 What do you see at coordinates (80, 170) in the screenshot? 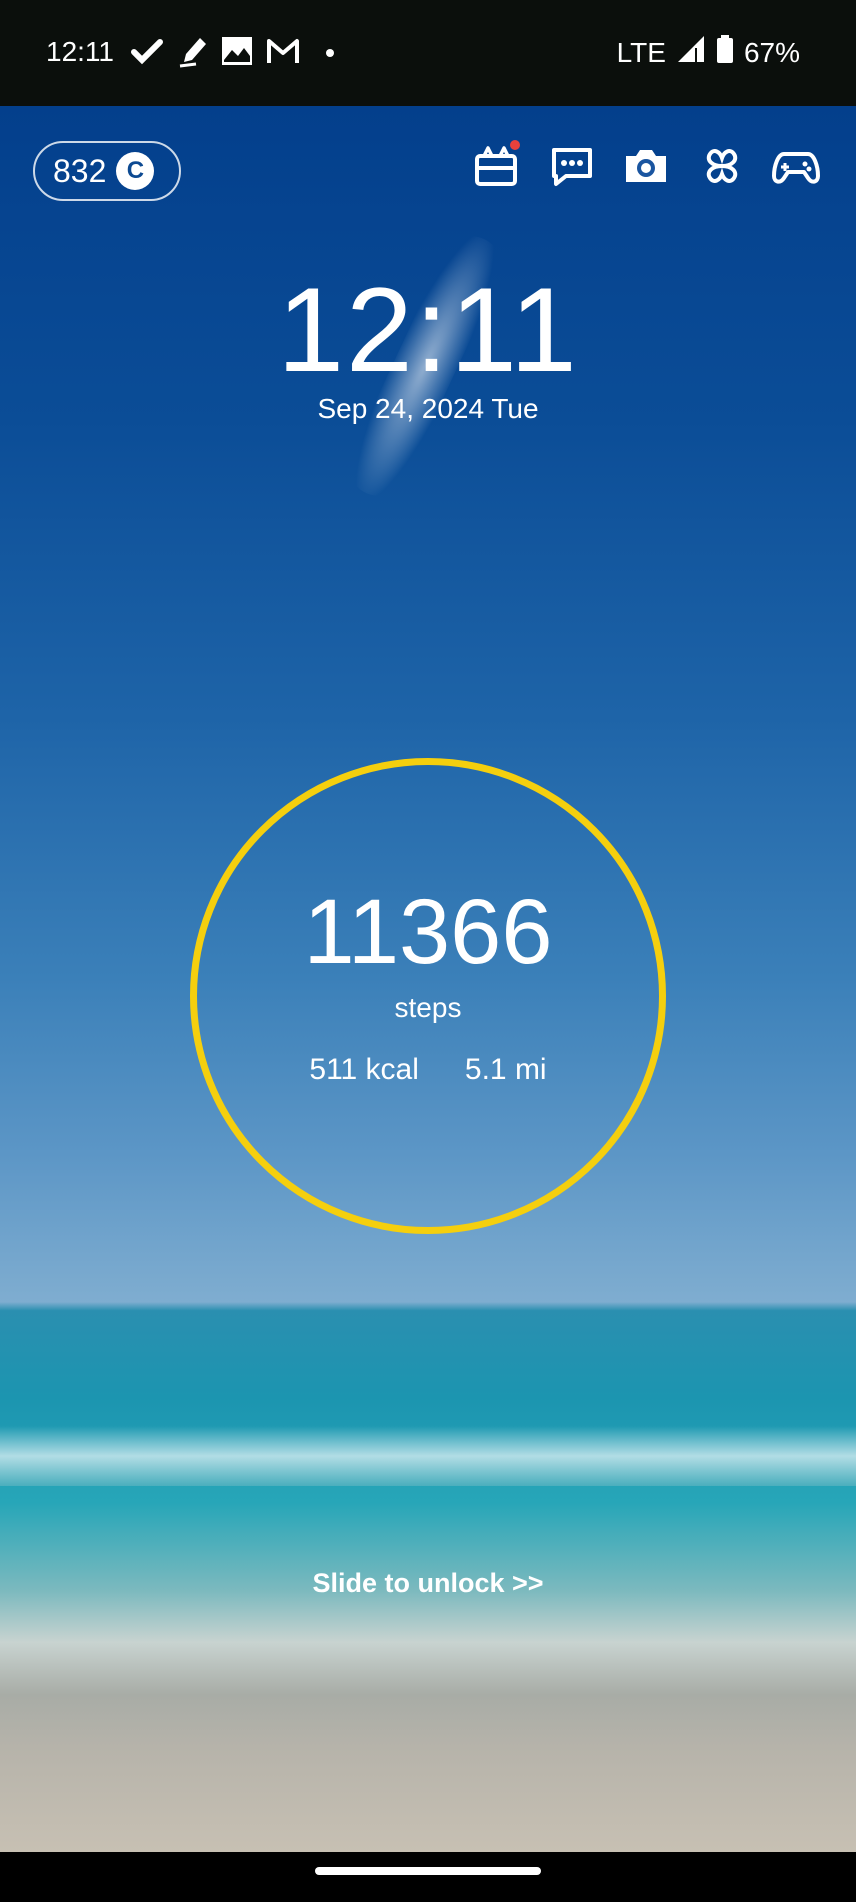
I see `coin-balance: 832` at bounding box center [80, 170].